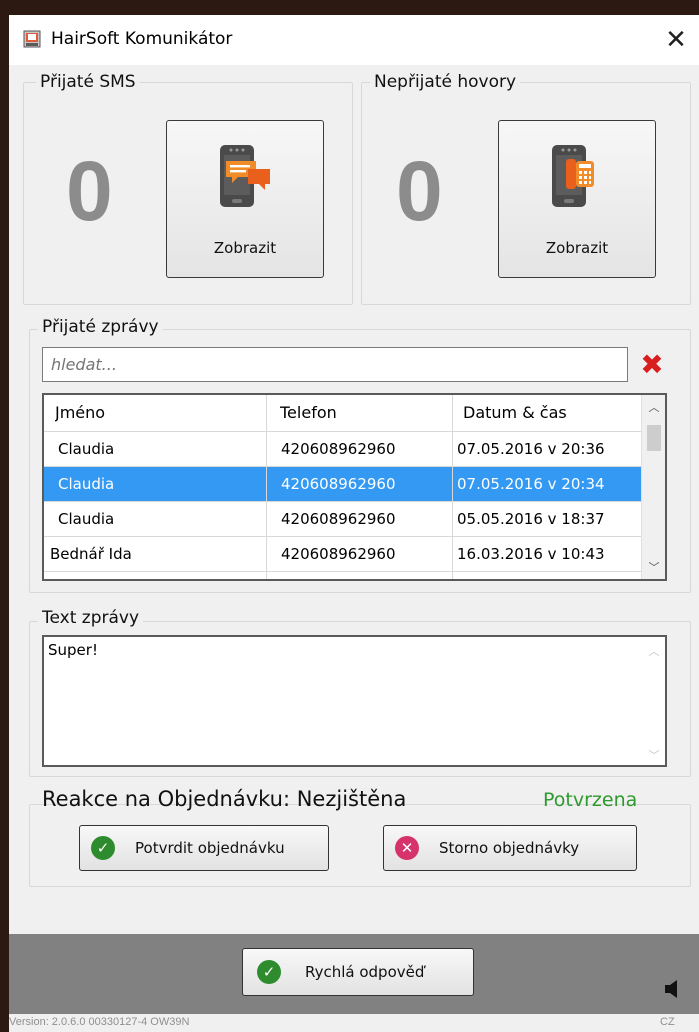 Image resolution: width=699 pixels, height=1032 pixels. What do you see at coordinates (354, 1023) in the screenshot?
I see `status-bar: Version: 2.0.6.0 00330127-4 OW39N CZ` at bounding box center [354, 1023].